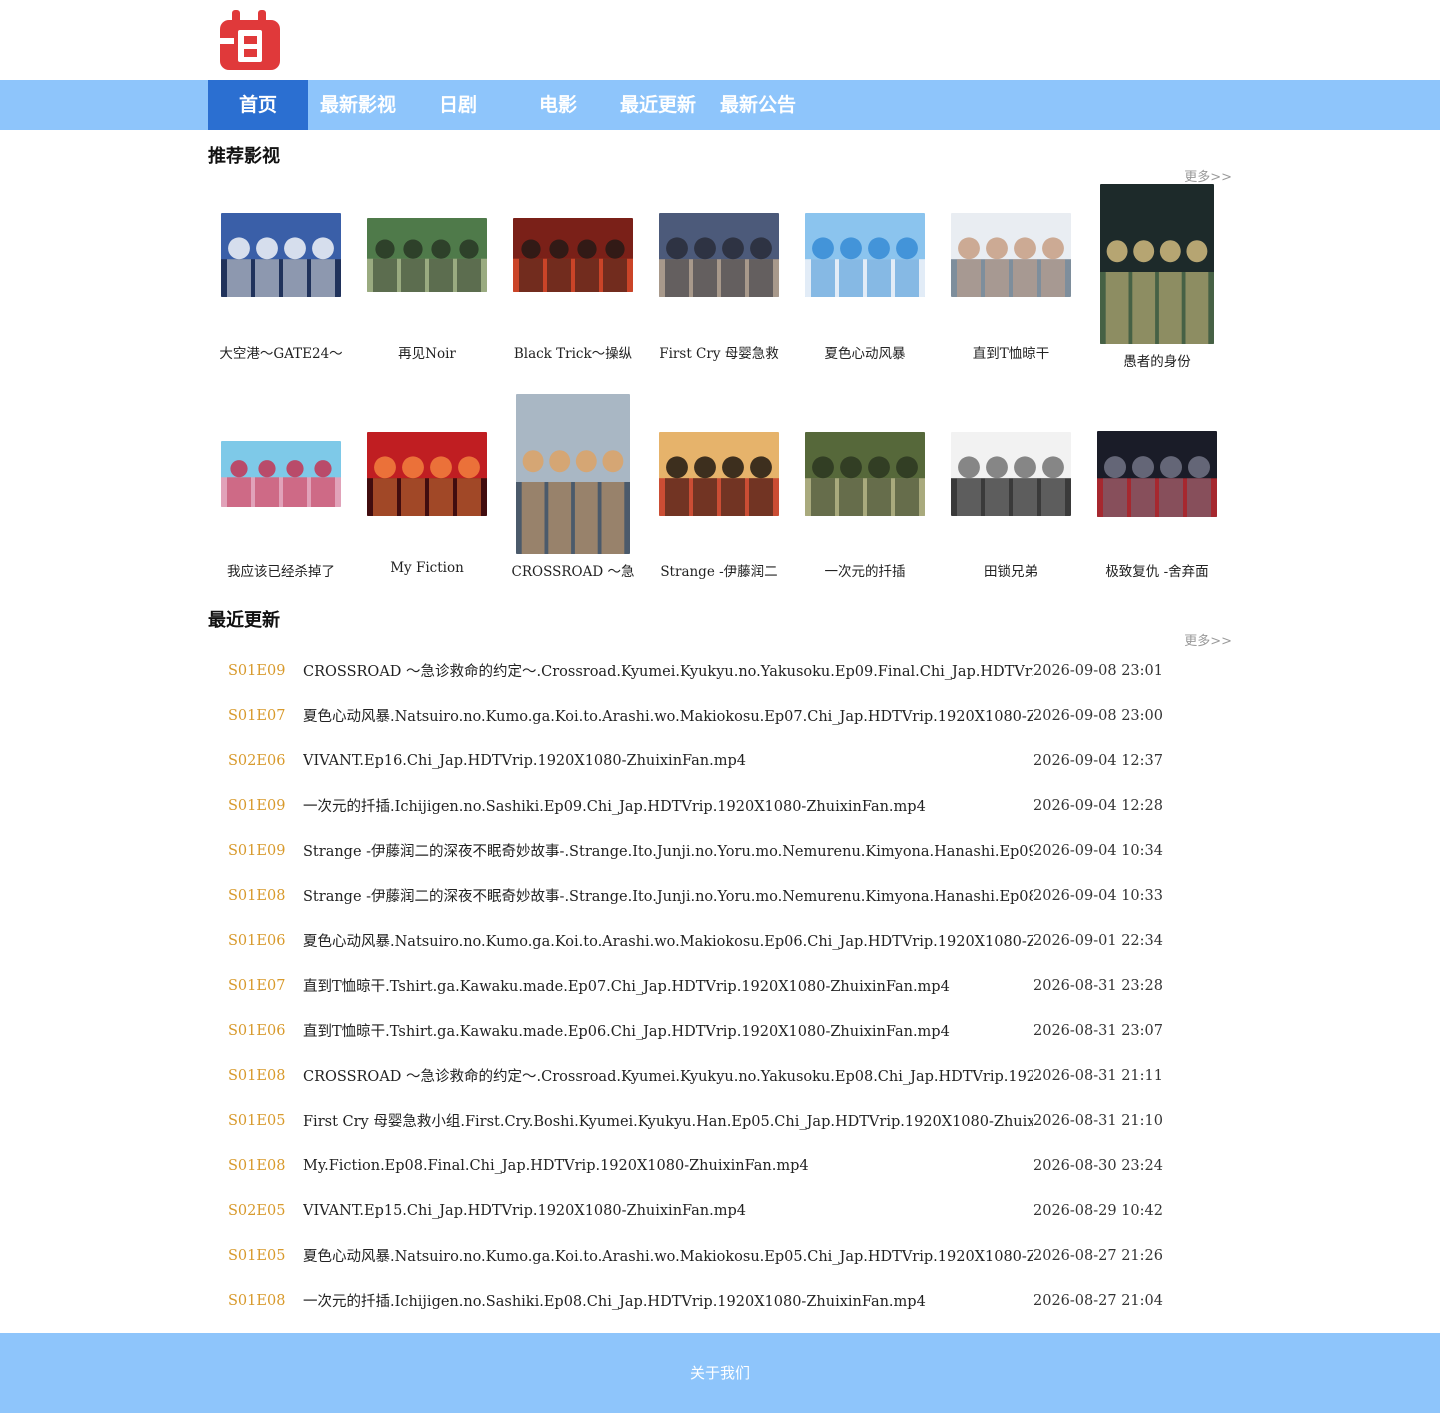 This screenshot has height=1413, width=1440. Describe the element at coordinates (257, 1255) in the screenshot. I see `episode-code: S01E05` at that location.